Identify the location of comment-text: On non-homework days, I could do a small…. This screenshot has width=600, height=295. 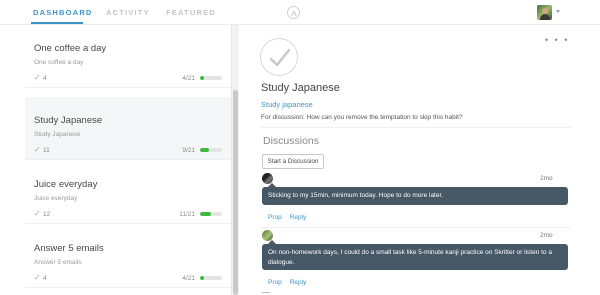
(410, 257).